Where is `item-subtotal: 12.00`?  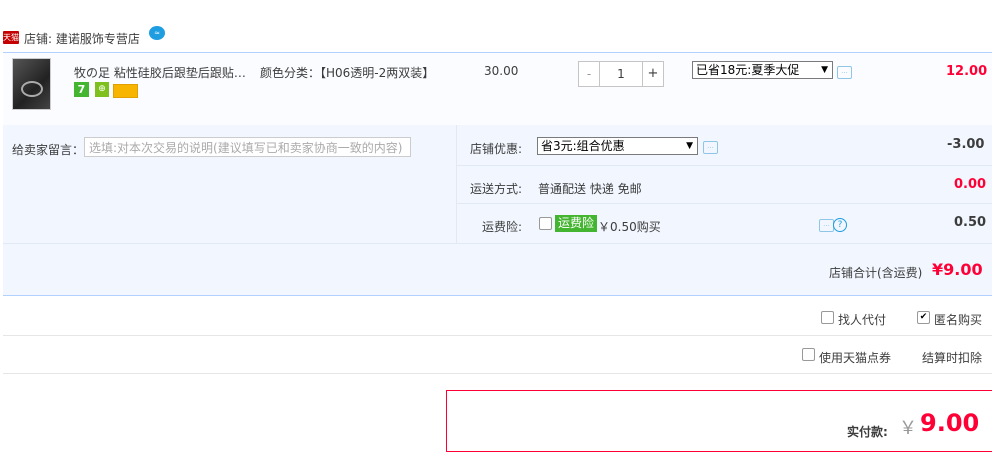
item-subtotal: 12.00 is located at coordinates (967, 71).